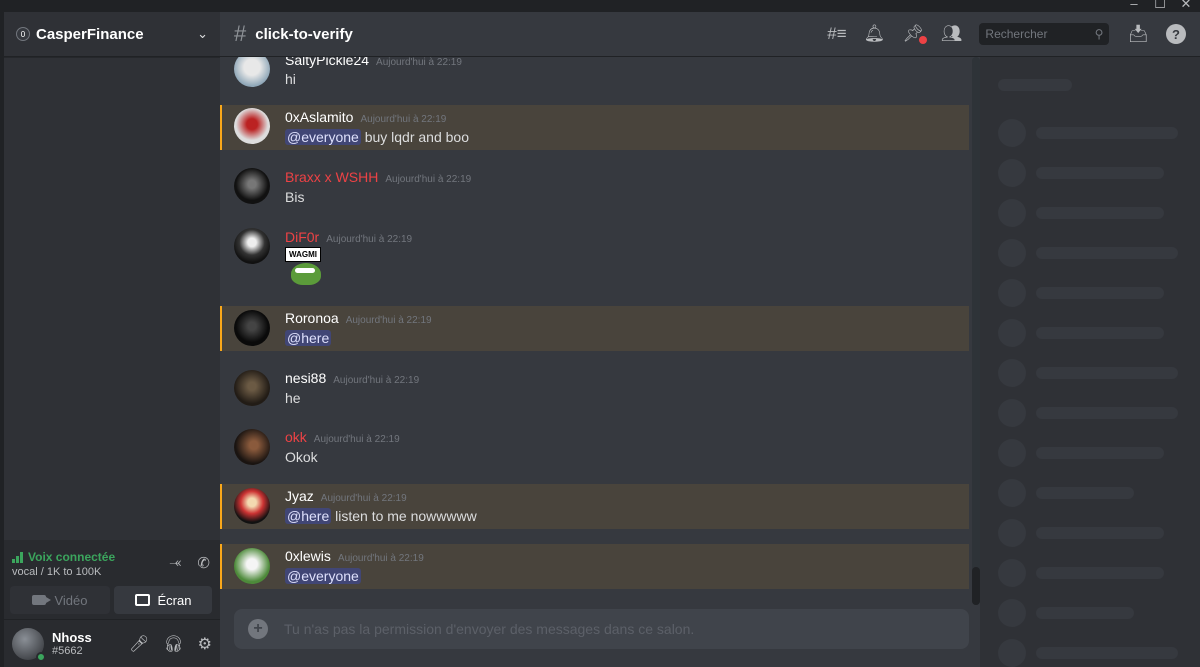 The height and width of the screenshot is (667, 1200). Describe the element at coordinates (594, 447) in the screenshot. I see `message: okk Aujourd'hui à 22:19 Okok` at that location.